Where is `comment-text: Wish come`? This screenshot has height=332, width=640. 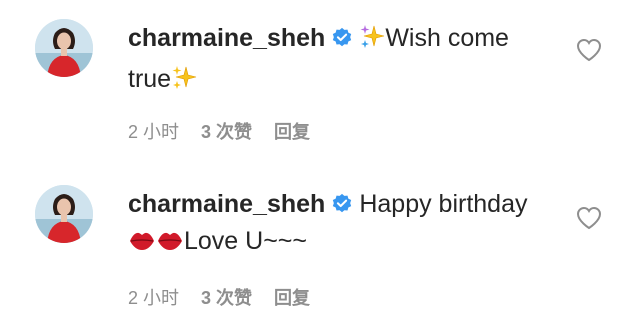
comment-text: Wish come is located at coordinates (447, 38).